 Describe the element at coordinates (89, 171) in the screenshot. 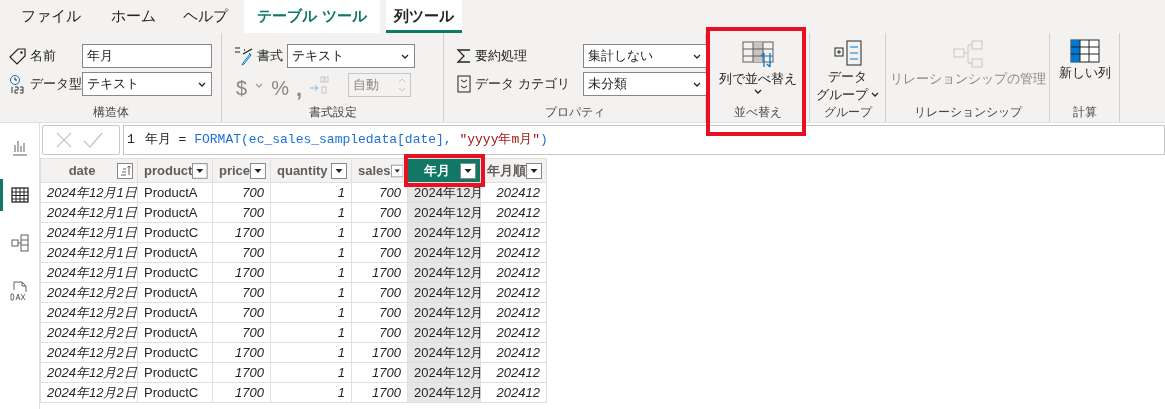

I see `column-header: date` at that location.